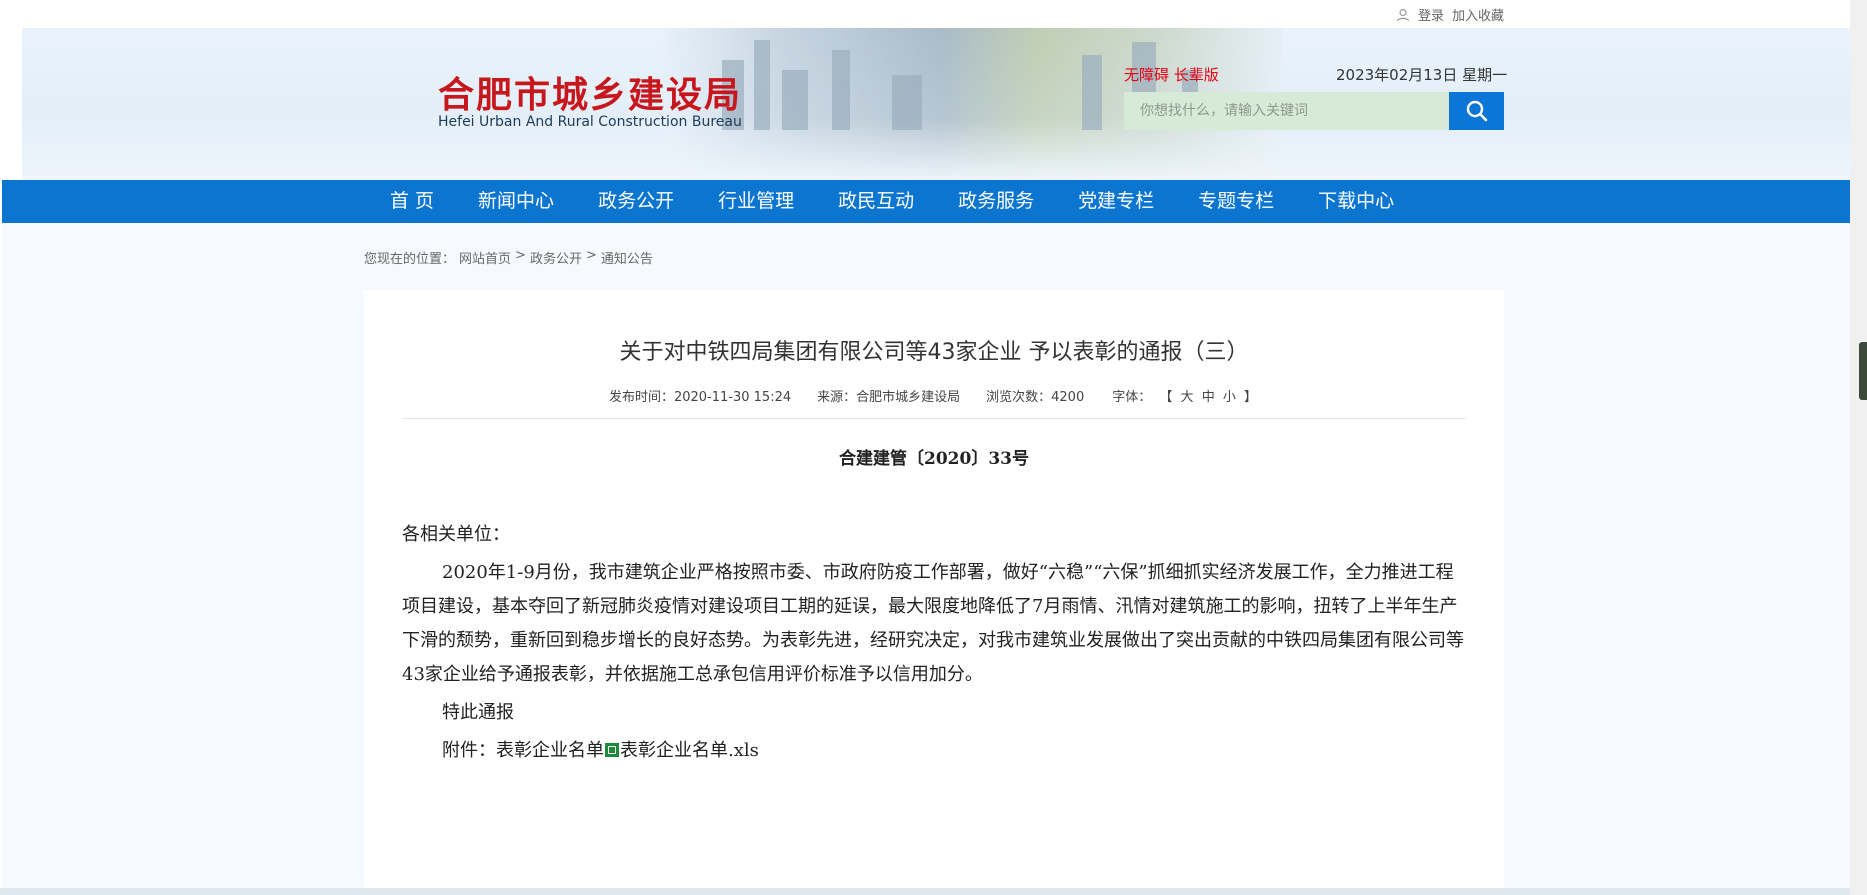  What do you see at coordinates (925, 891) in the screenshot?
I see `bottom-strip` at bounding box center [925, 891].